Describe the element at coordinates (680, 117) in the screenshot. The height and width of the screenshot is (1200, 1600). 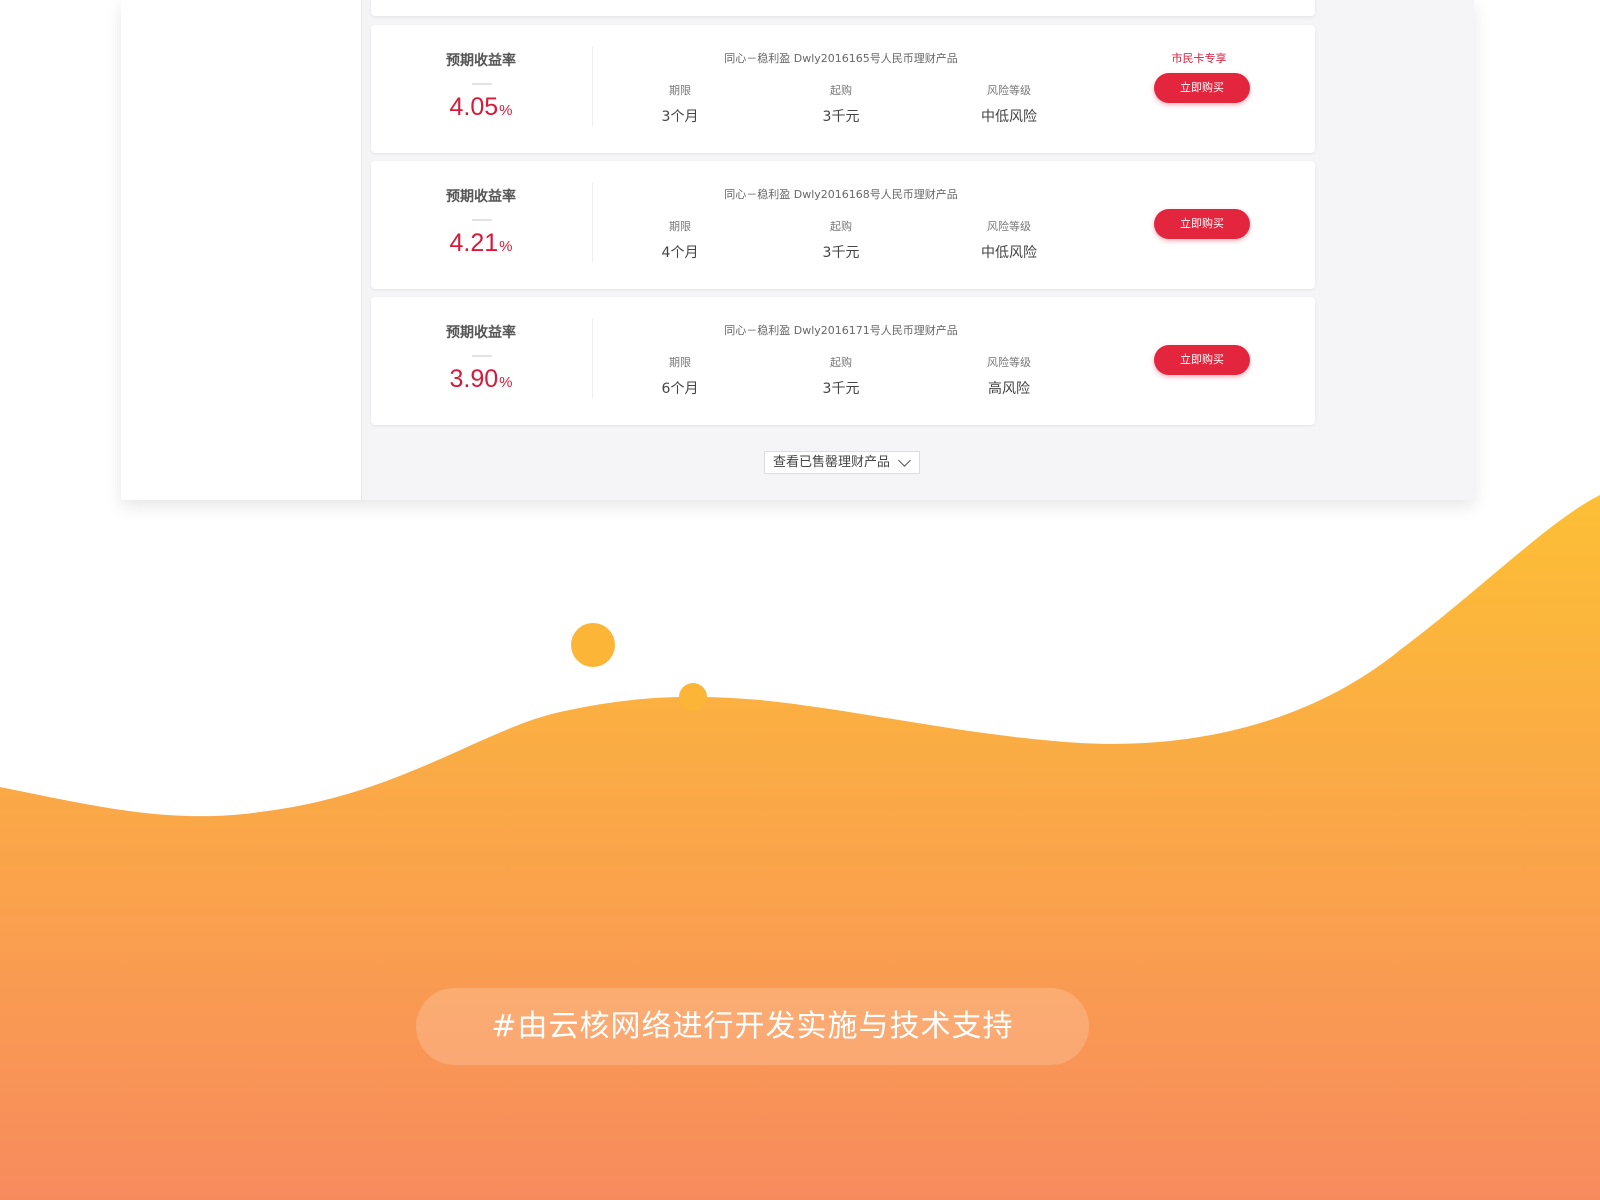
I see `term-value: 3个月` at that location.